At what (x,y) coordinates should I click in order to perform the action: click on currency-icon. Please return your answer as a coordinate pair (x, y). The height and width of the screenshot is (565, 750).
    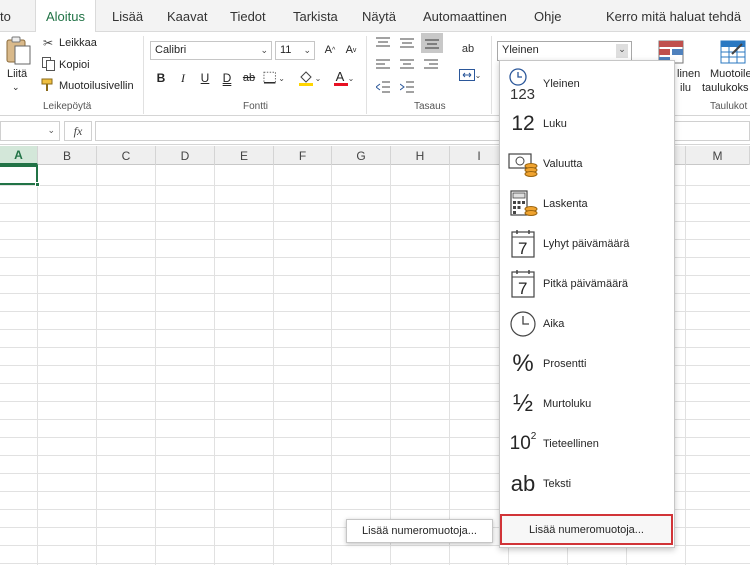
    Looking at the image, I should click on (523, 164).